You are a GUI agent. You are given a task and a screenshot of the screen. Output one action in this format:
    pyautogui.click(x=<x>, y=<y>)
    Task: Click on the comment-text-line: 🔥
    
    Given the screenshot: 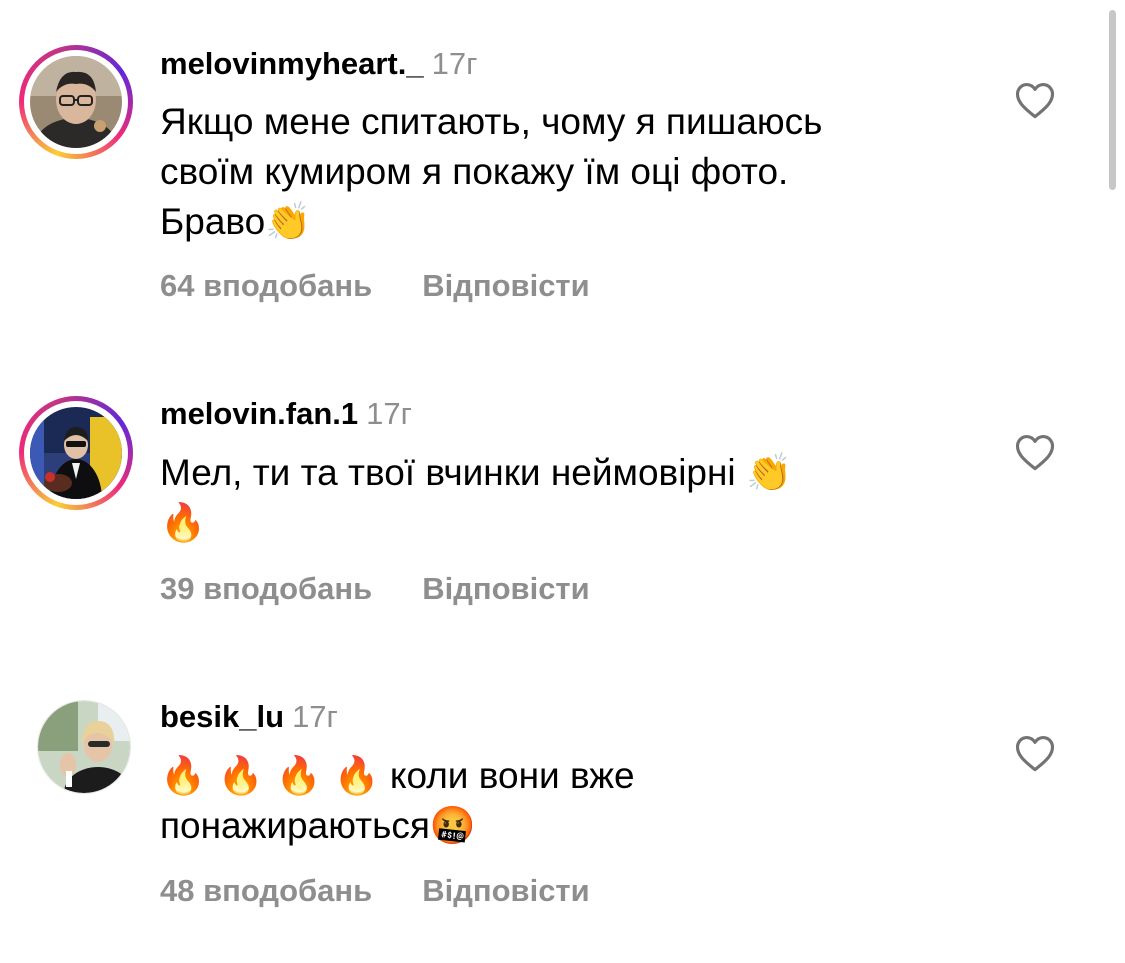 What is the action you would take?
    pyautogui.click(x=476, y=523)
    